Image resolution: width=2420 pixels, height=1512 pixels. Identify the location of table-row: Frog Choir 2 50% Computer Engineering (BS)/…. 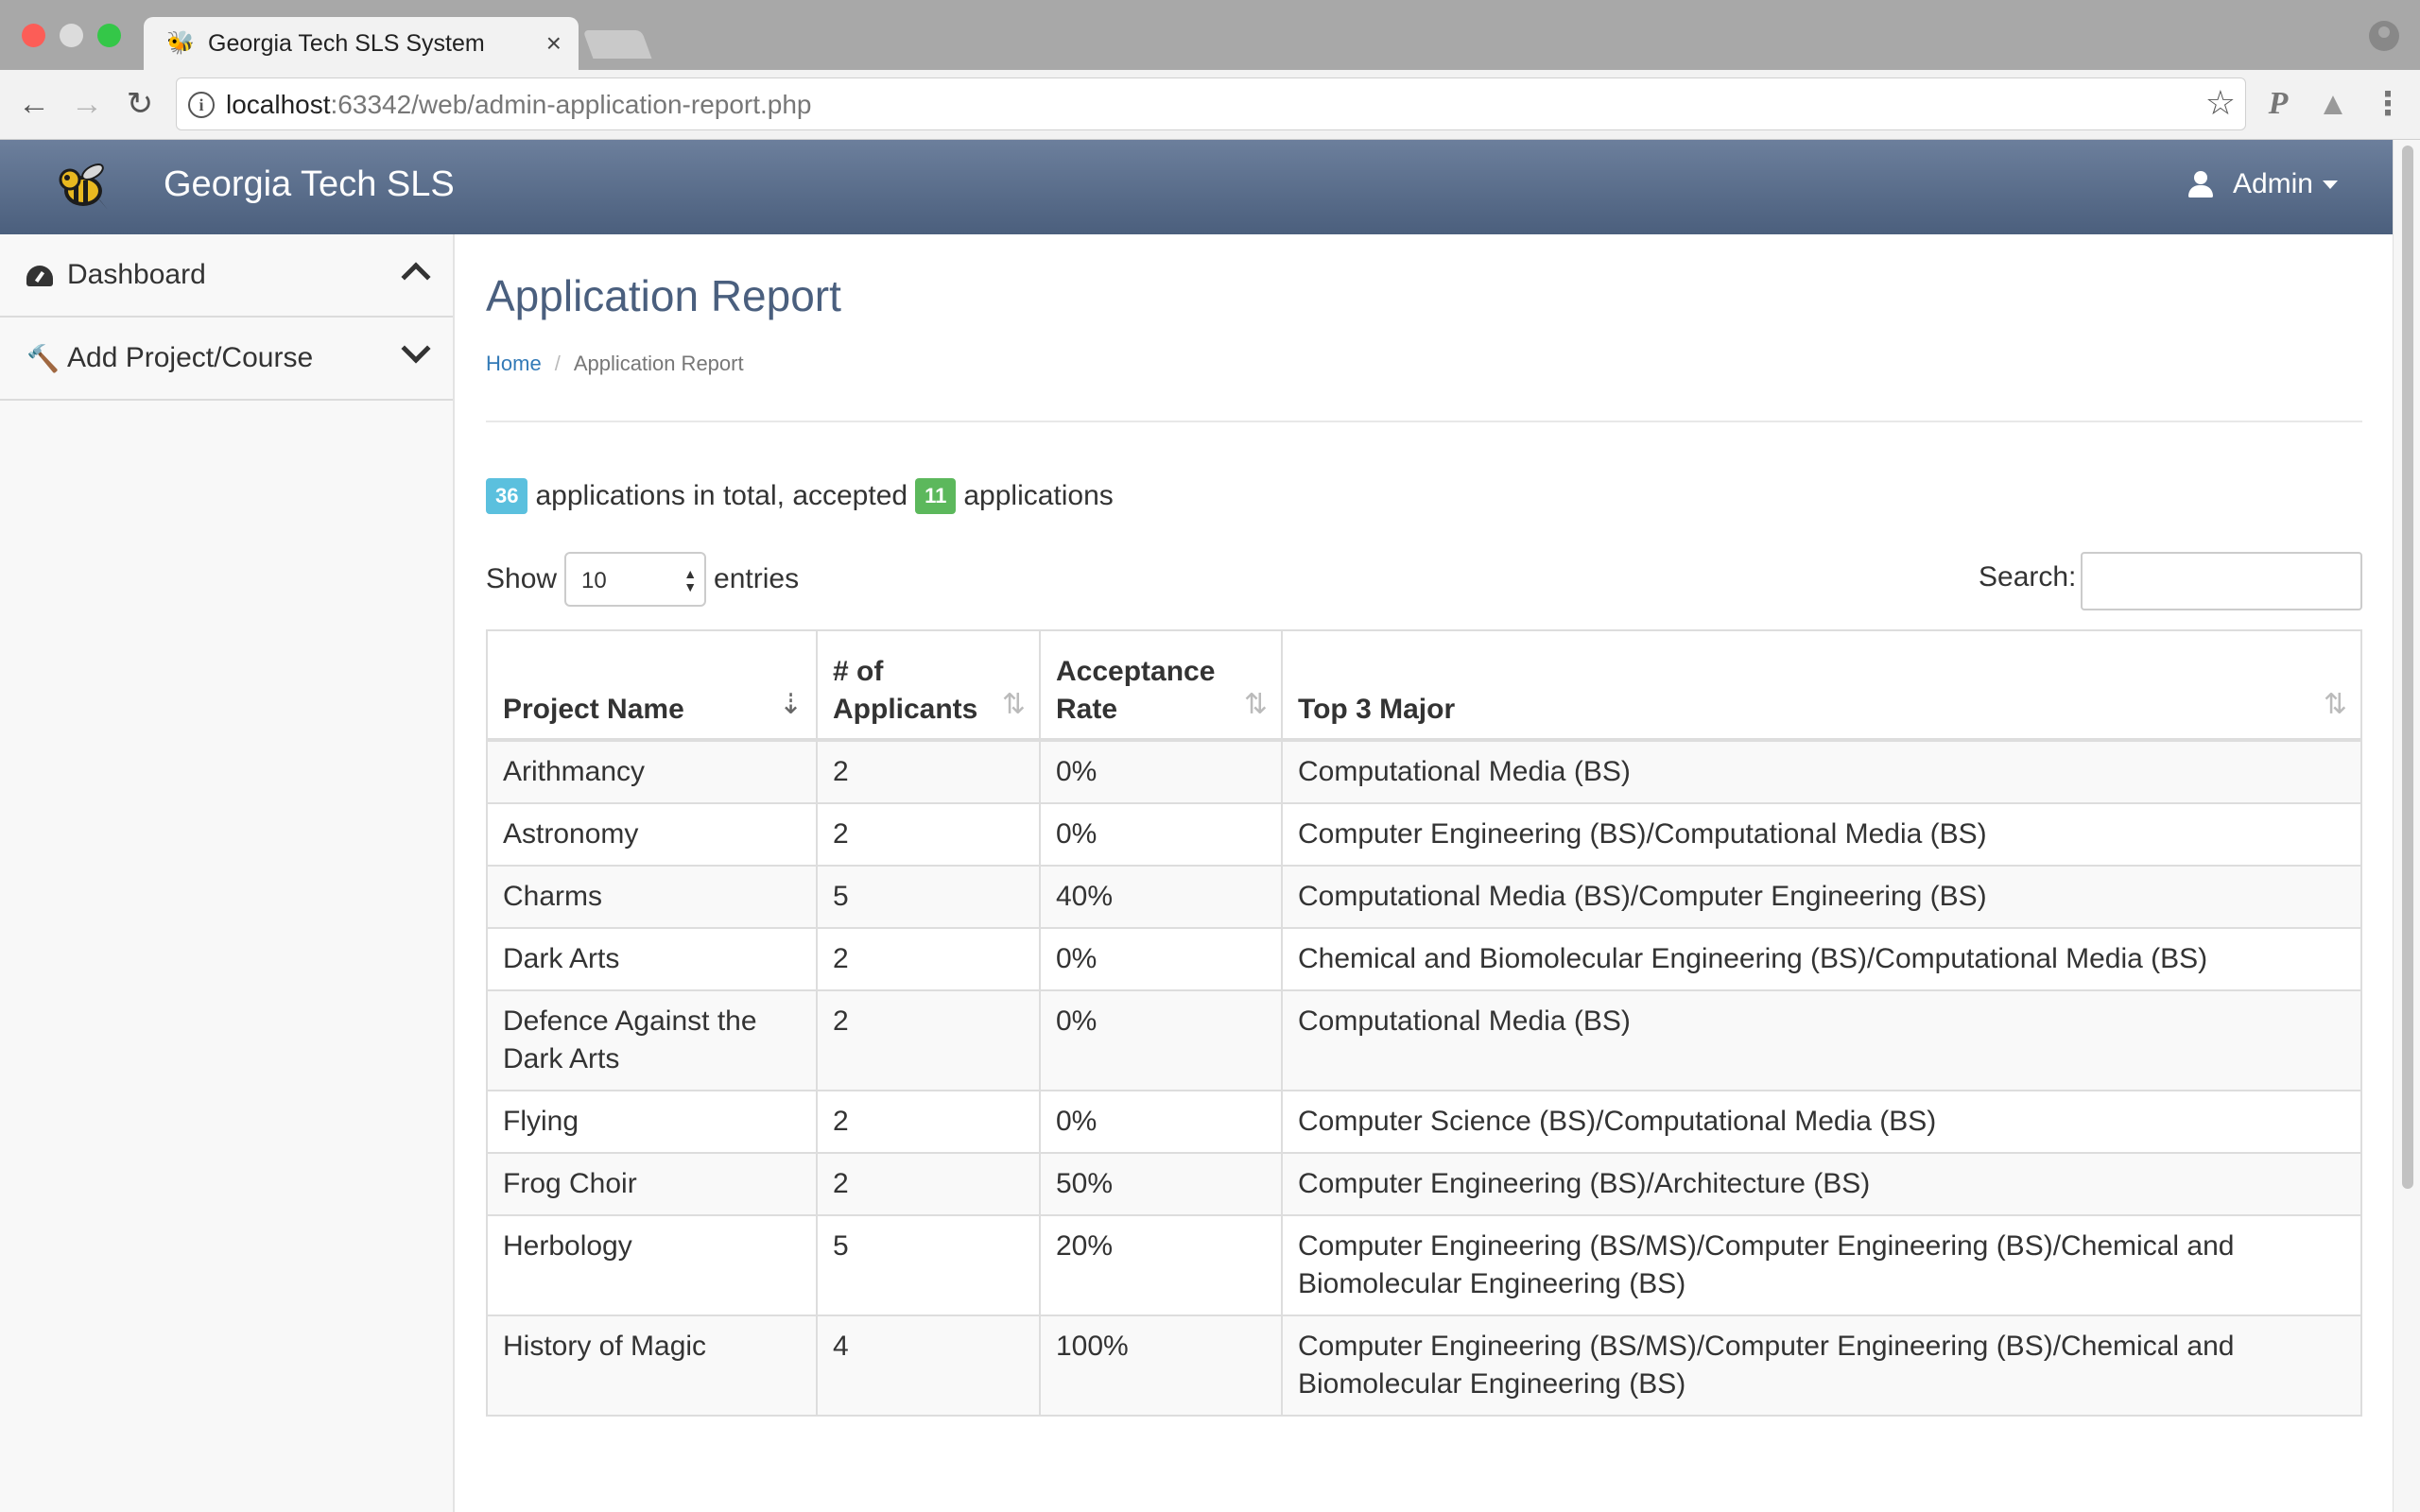
(1424, 1184).